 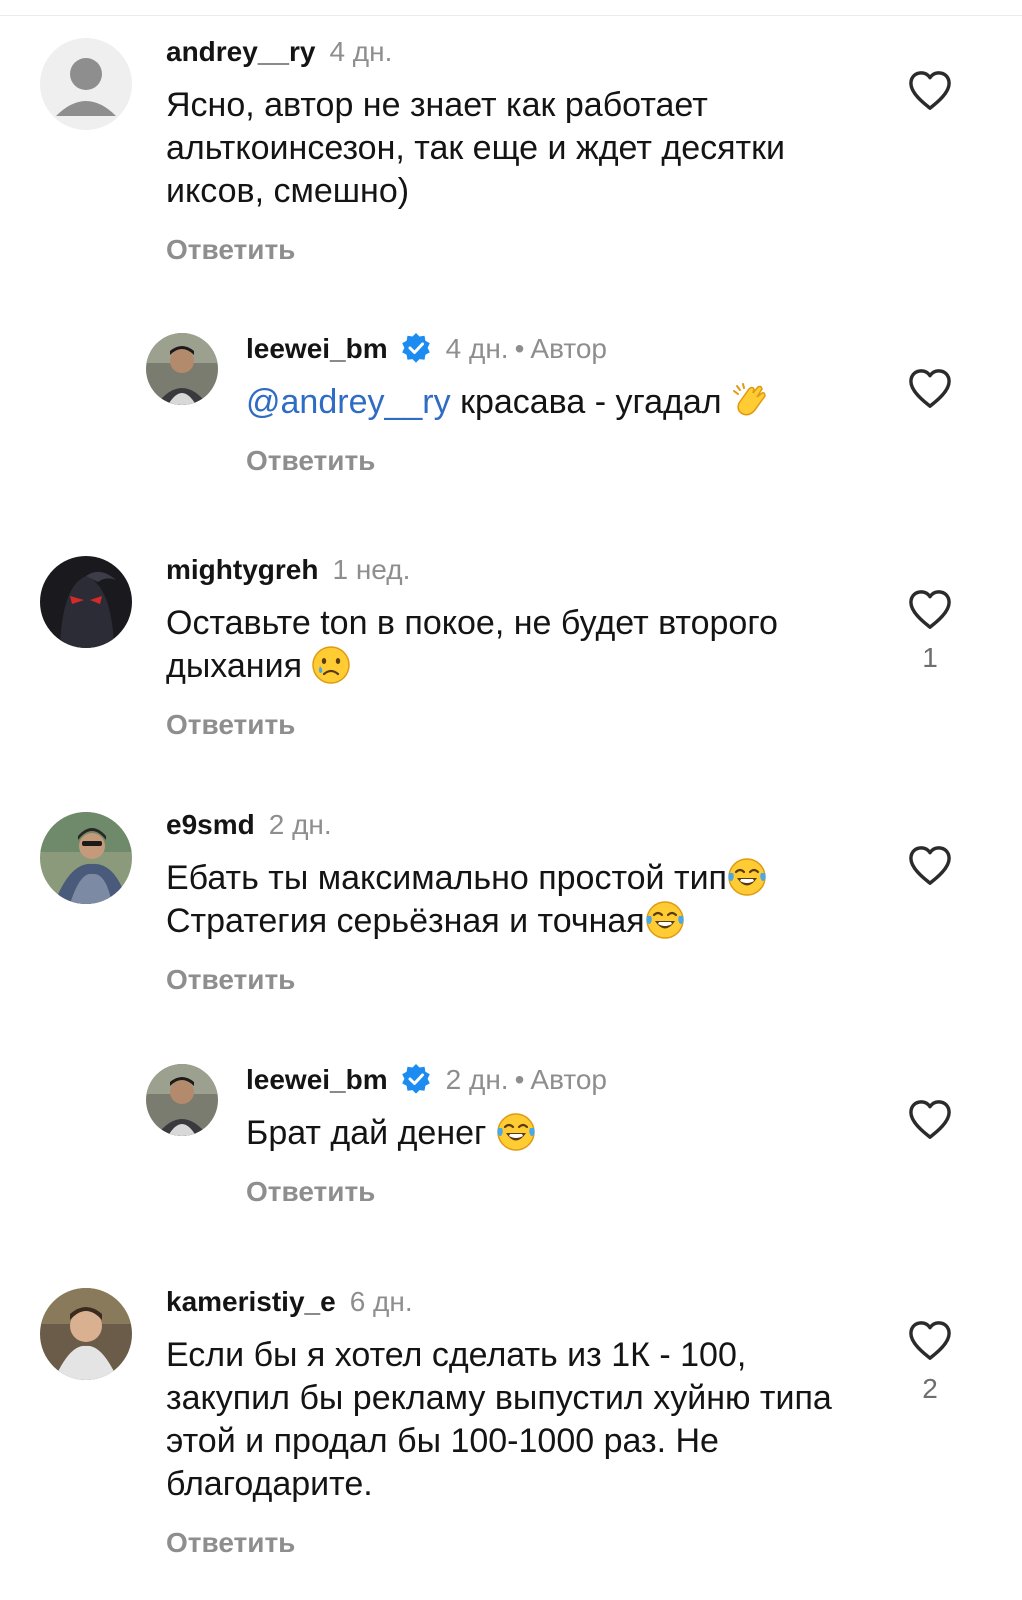 What do you see at coordinates (240, 51) in the screenshot?
I see `comment-username: andrey__ry` at bounding box center [240, 51].